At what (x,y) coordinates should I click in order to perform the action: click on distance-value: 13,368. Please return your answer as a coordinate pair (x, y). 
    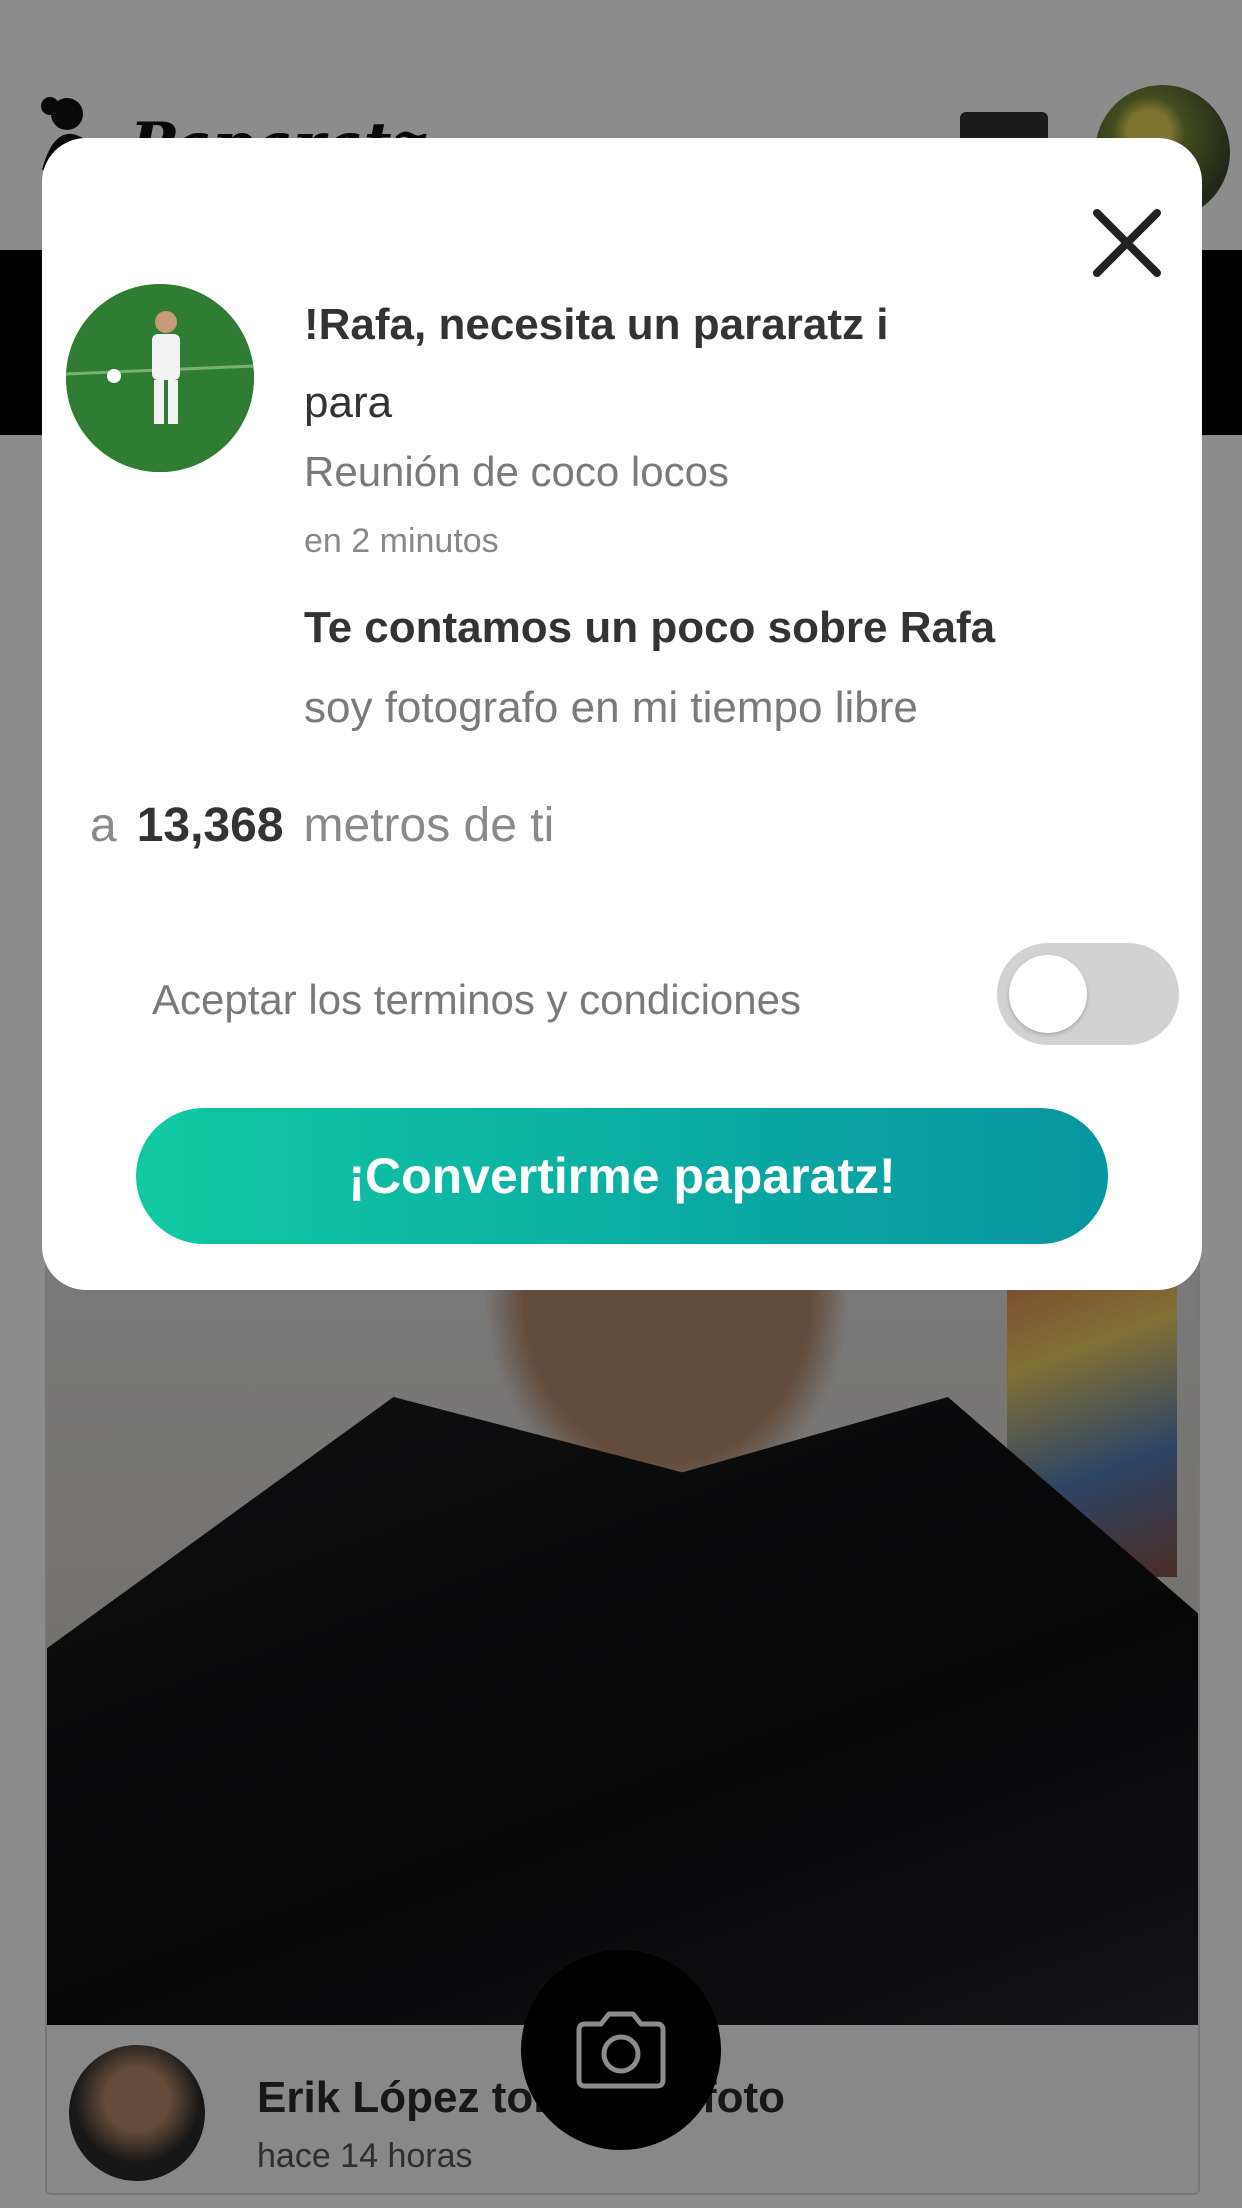
    Looking at the image, I should click on (210, 825).